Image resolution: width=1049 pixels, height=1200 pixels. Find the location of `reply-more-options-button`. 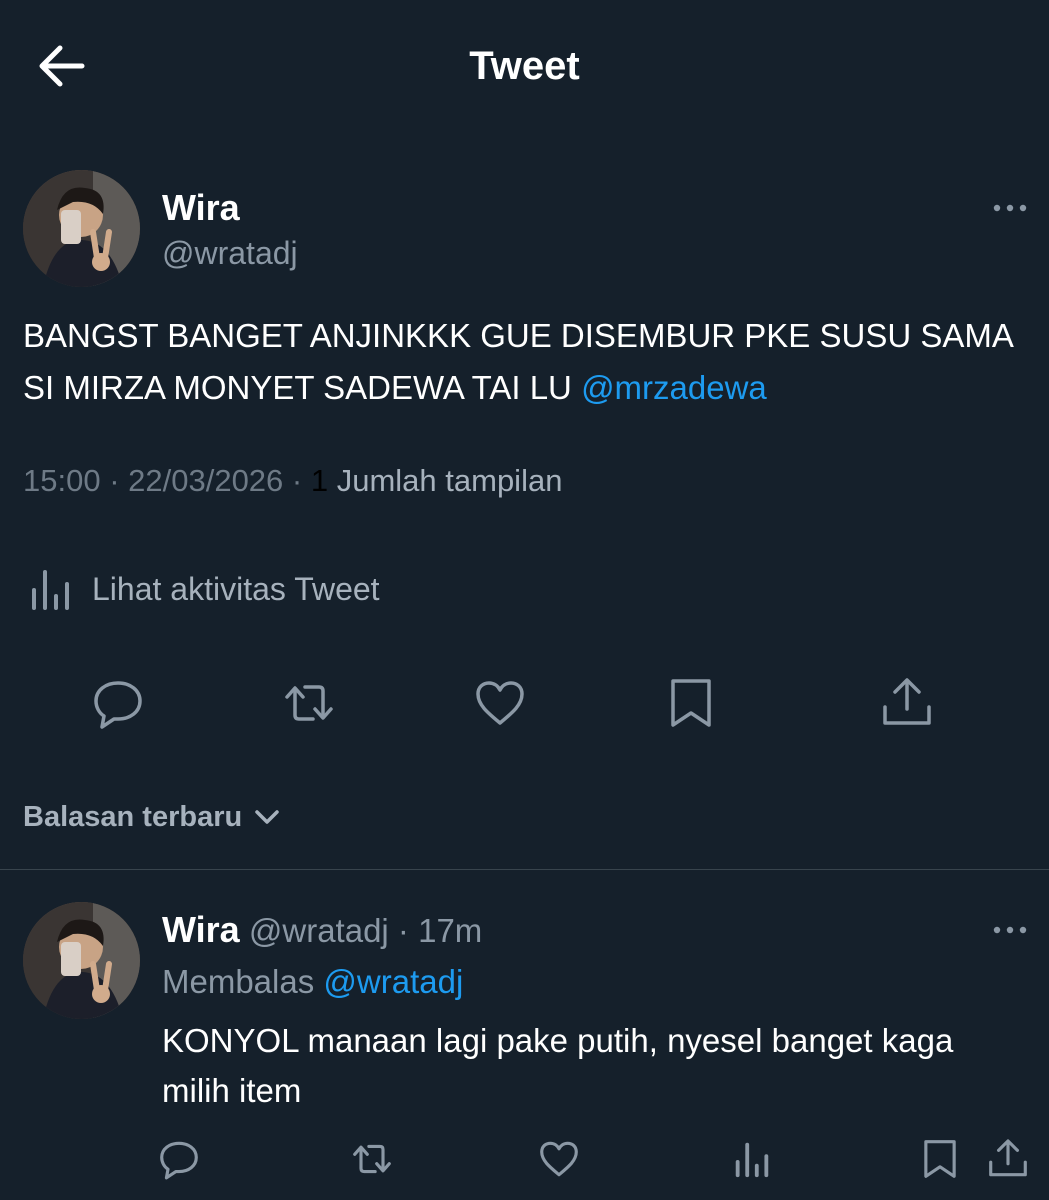

reply-more-options-button is located at coordinates (1010, 930).